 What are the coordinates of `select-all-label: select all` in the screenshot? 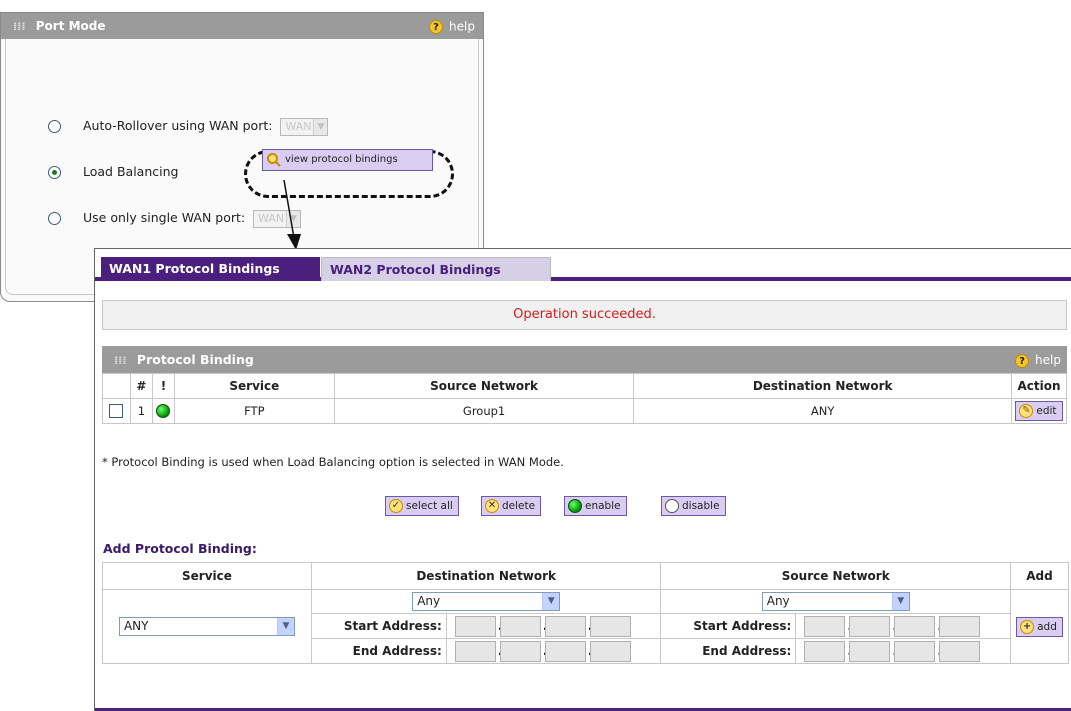 It's located at (429, 506).